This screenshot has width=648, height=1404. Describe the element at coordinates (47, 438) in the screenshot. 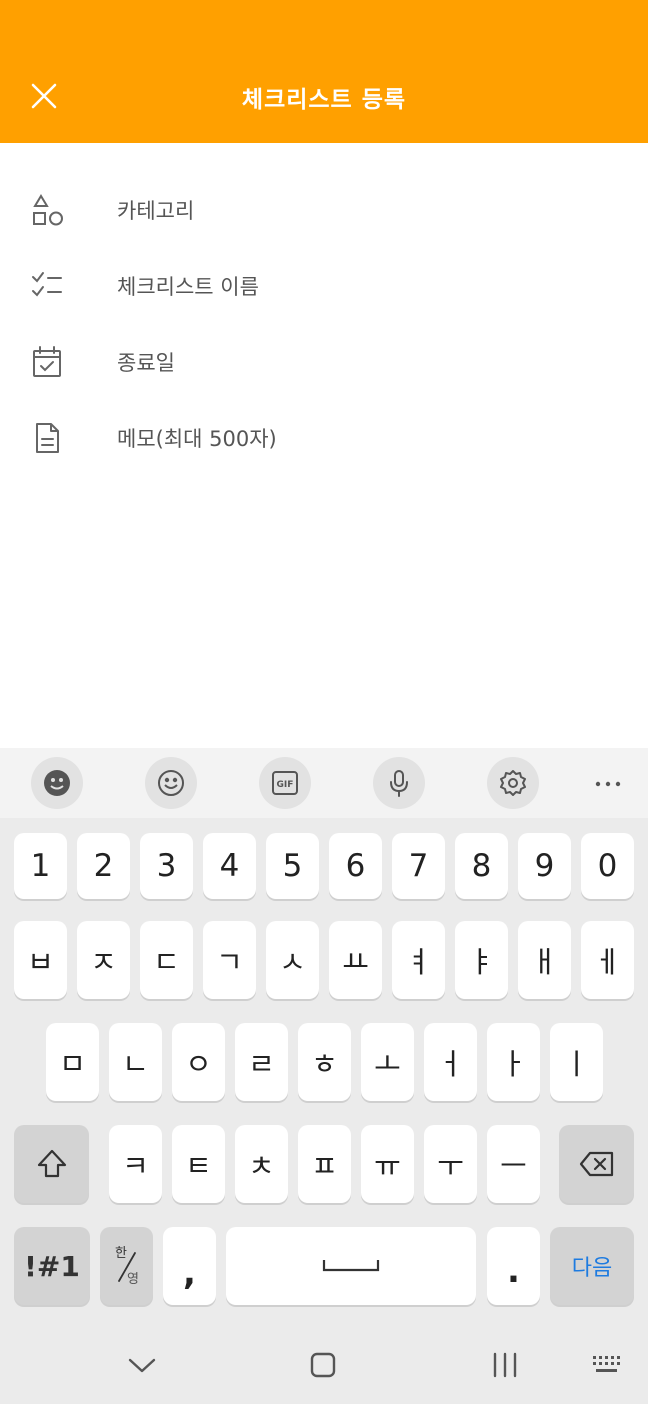

I see `document-icon` at that location.